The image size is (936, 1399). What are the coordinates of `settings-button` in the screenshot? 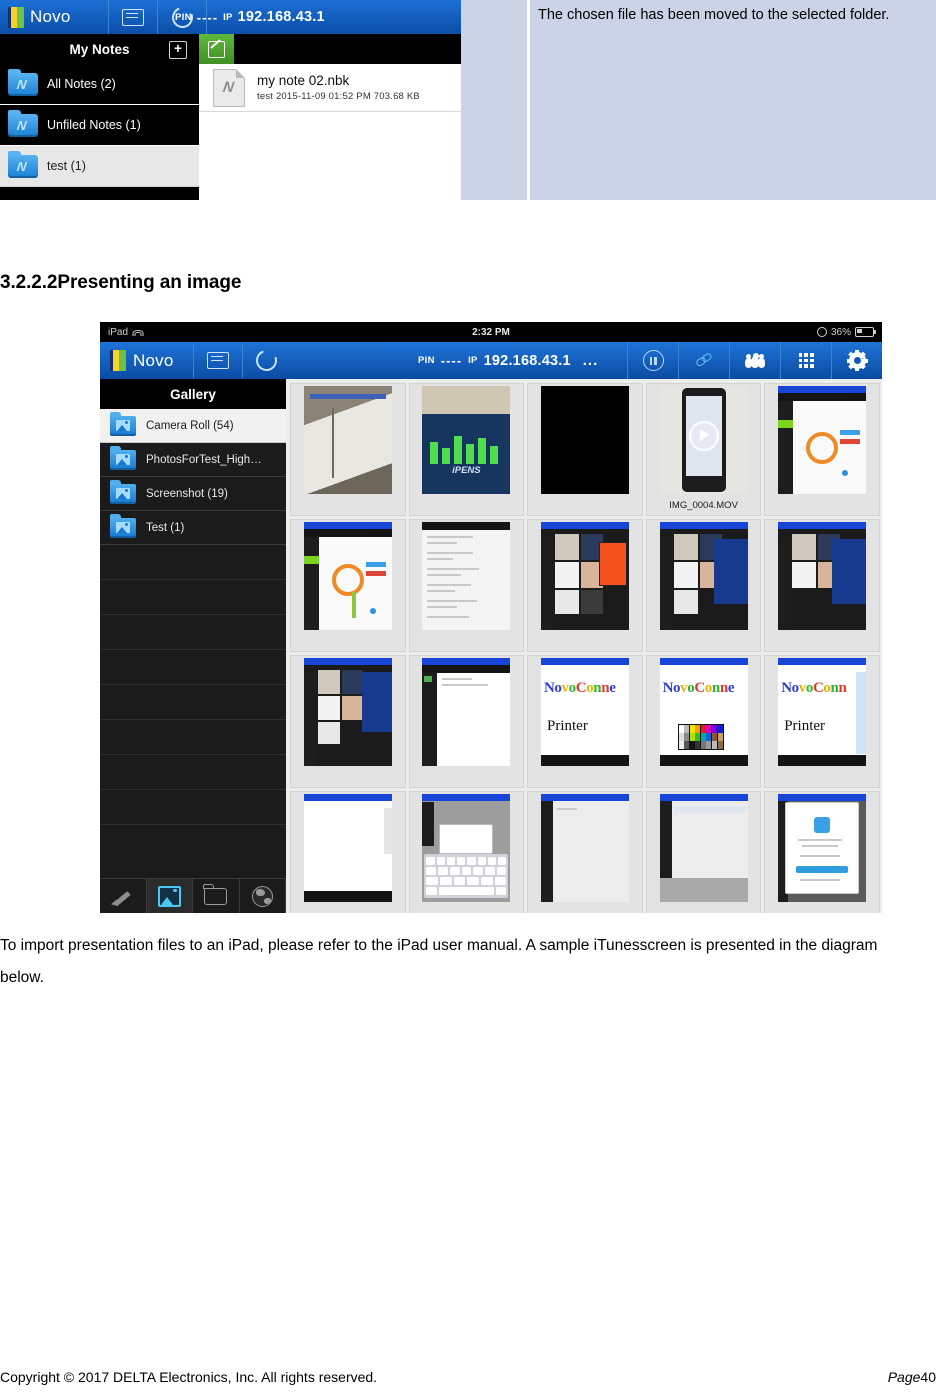 It's located at (856, 360).